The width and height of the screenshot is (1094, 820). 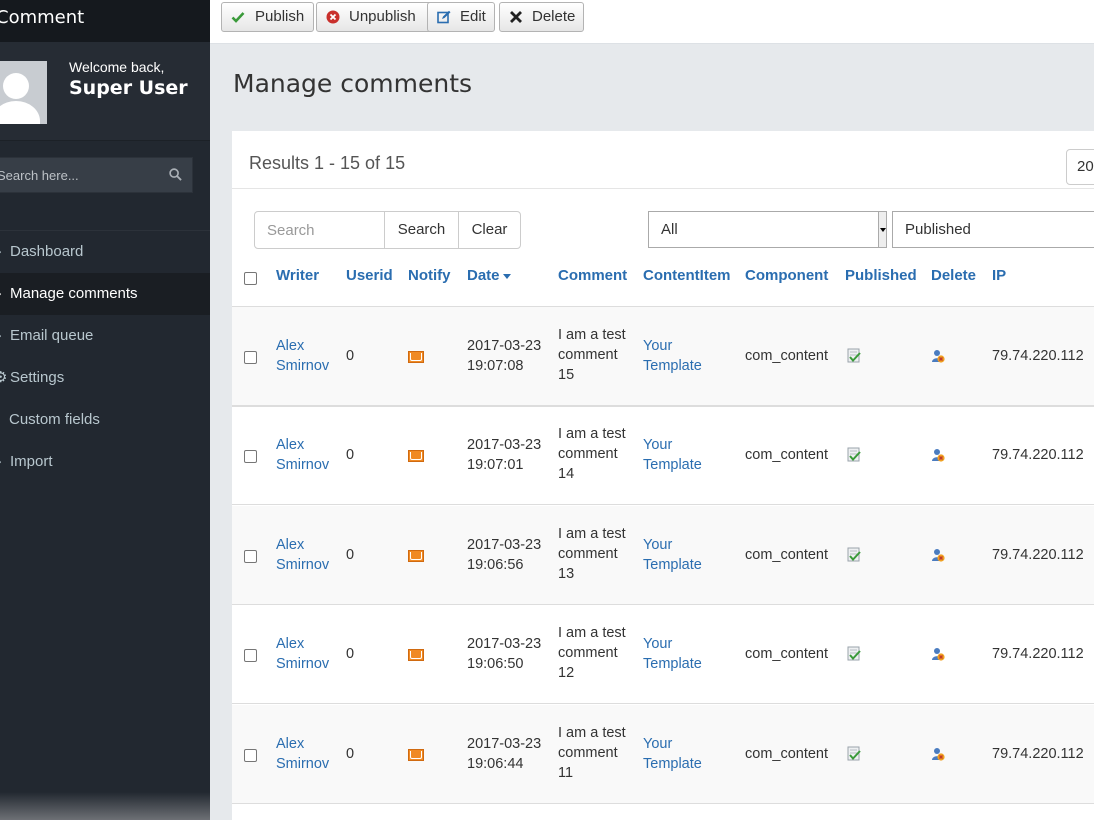 What do you see at coordinates (669, 229) in the screenshot?
I see `component-filter-value: All` at bounding box center [669, 229].